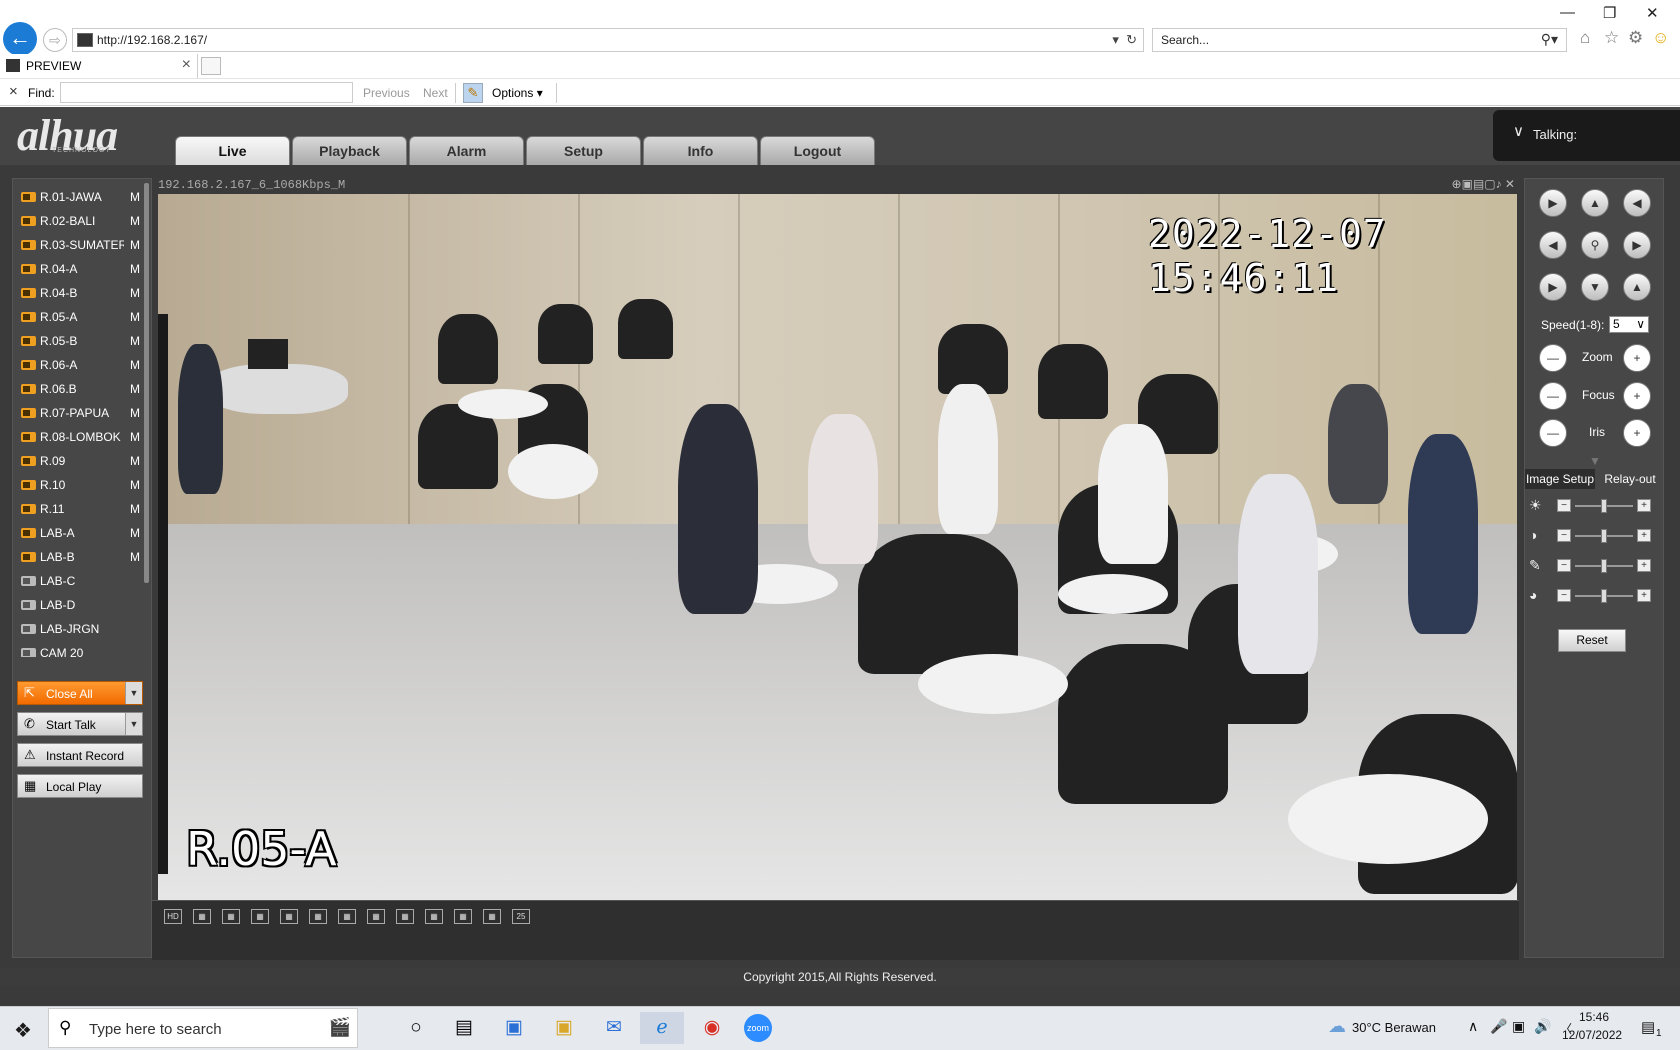 The height and width of the screenshot is (1050, 1680). What do you see at coordinates (81, 509) in the screenshot?
I see `camera-list-item: R.11 M` at bounding box center [81, 509].